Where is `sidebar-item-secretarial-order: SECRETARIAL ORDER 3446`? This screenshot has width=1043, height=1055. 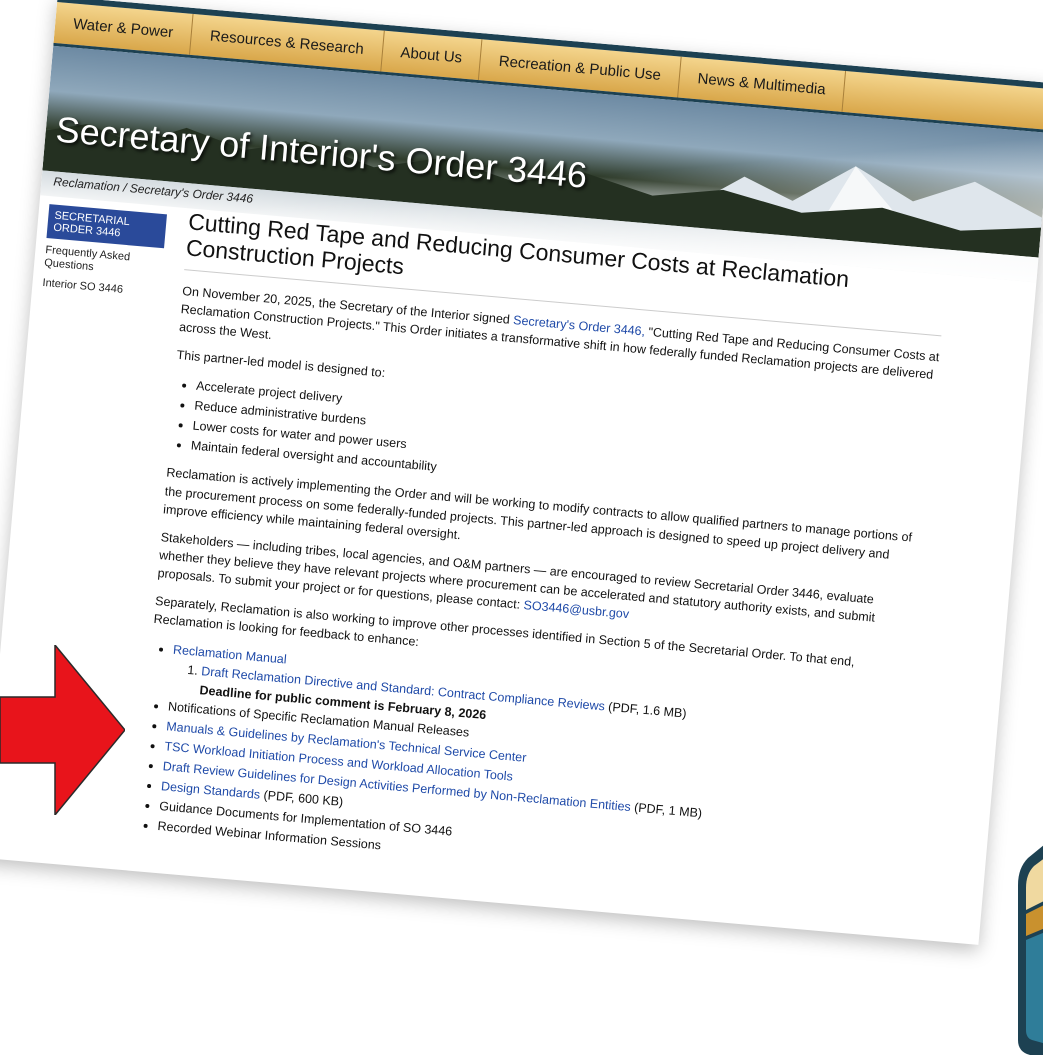 sidebar-item-secretarial-order: SECRETARIAL ORDER 3446 is located at coordinates (106, 226).